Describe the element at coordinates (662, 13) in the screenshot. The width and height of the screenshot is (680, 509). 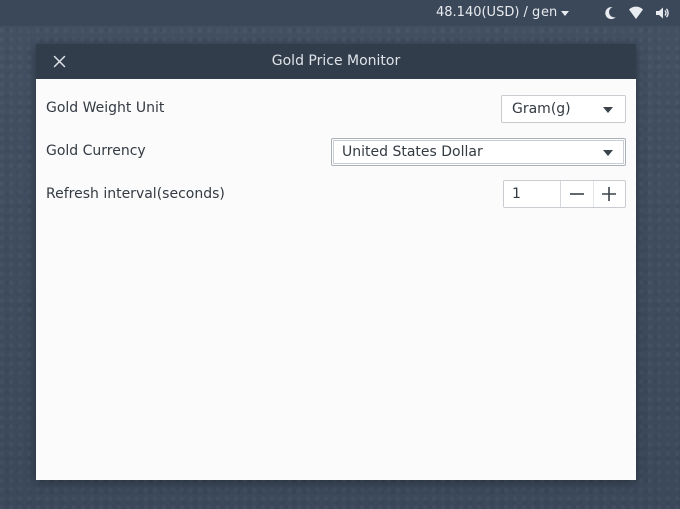
I see `volume-icon` at that location.